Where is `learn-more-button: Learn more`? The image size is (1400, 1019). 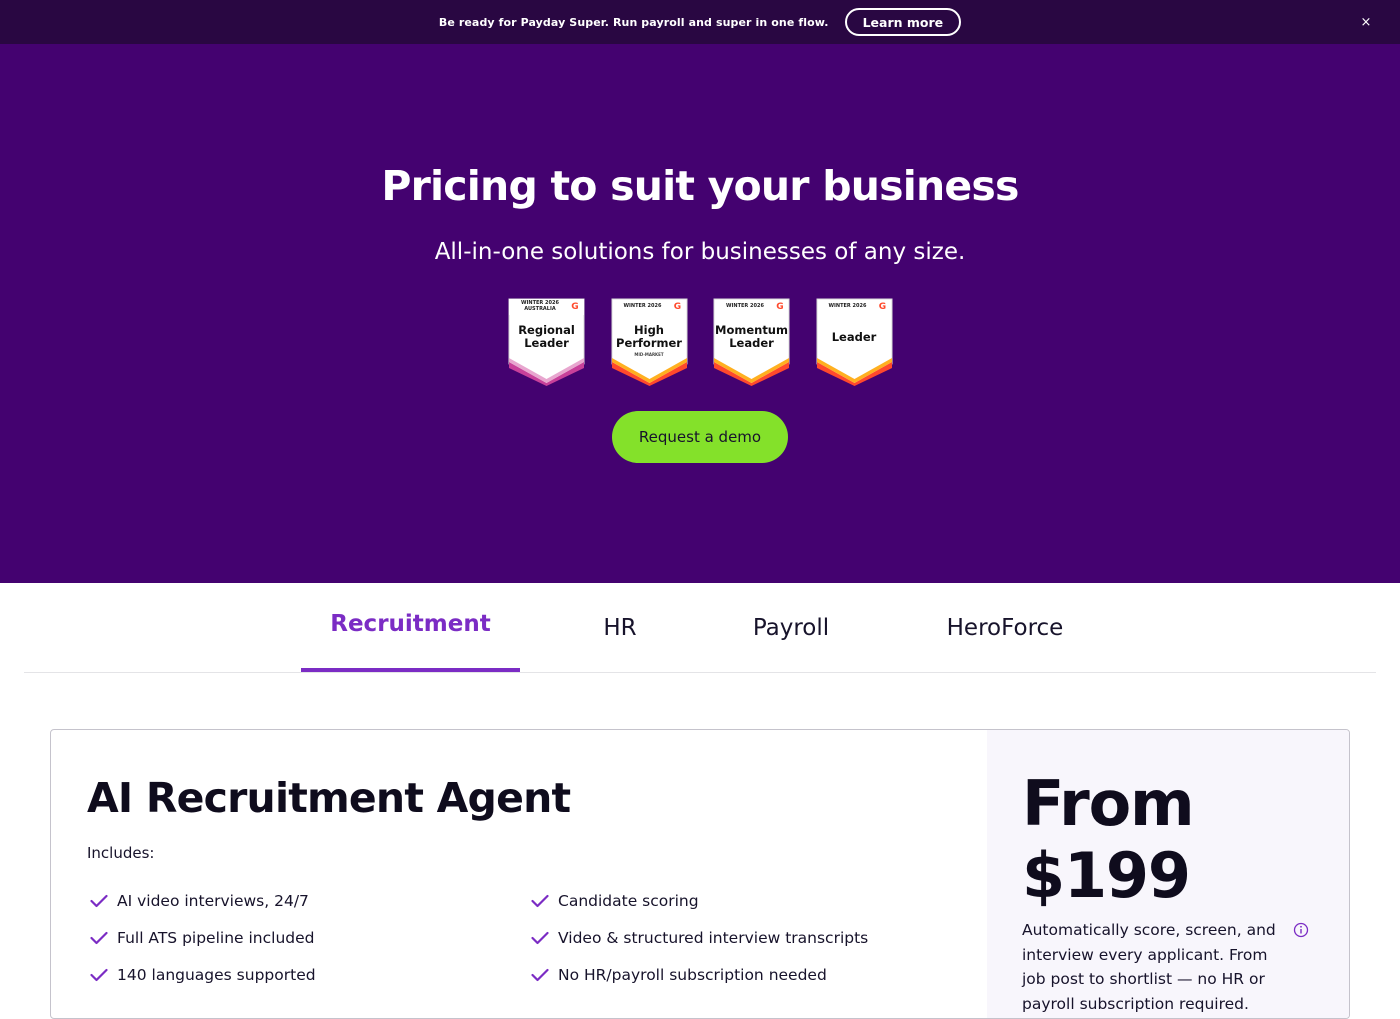
learn-more-button: Learn more is located at coordinates (903, 22).